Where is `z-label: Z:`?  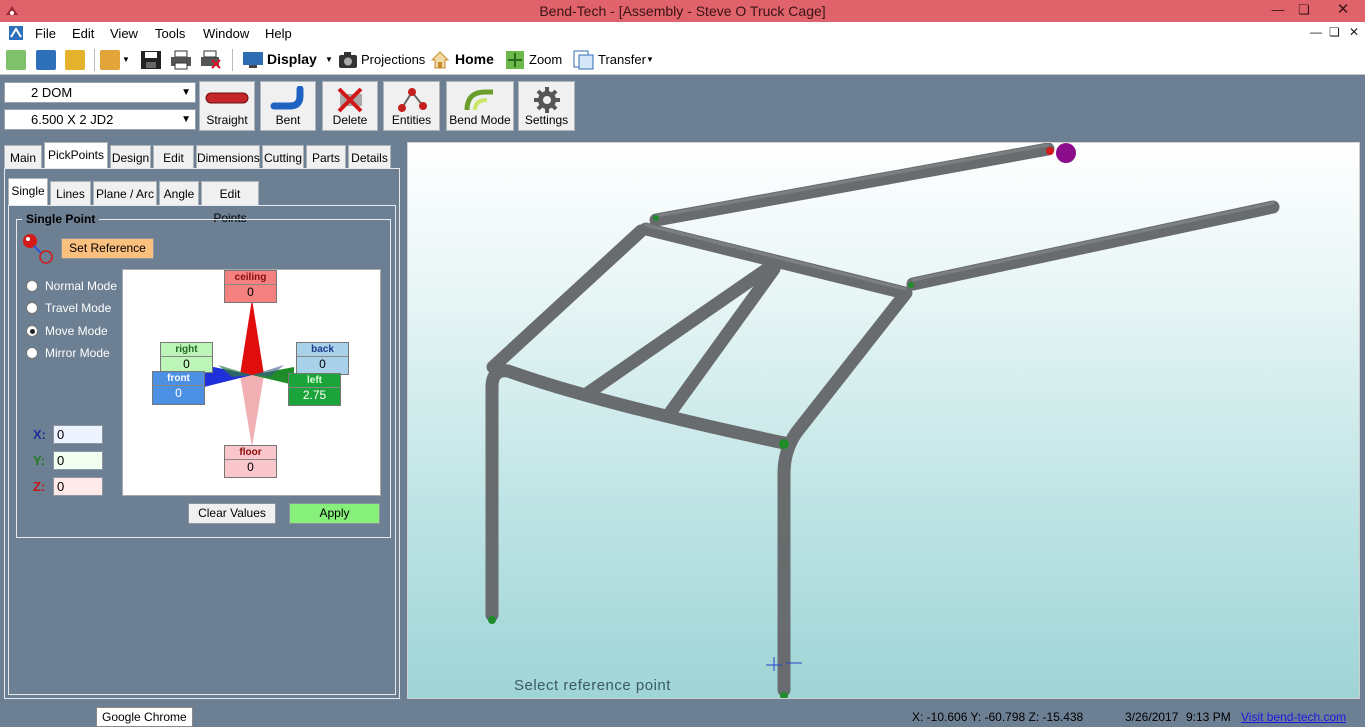
z-label: Z: is located at coordinates (39, 486).